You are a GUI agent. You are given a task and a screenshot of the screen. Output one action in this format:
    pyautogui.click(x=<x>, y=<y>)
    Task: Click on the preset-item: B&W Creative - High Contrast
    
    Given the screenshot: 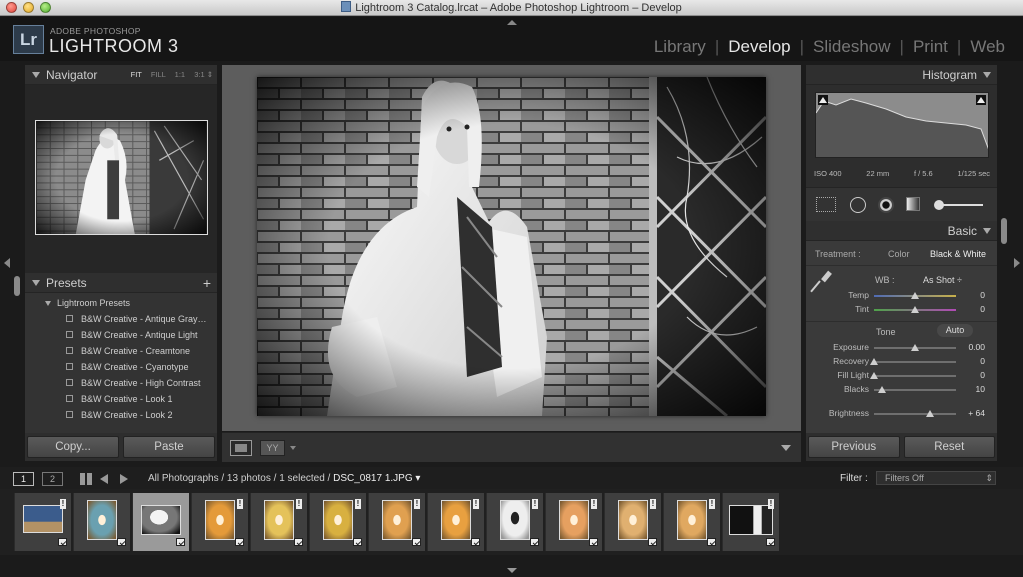 What is the action you would take?
    pyautogui.click(x=121, y=383)
    